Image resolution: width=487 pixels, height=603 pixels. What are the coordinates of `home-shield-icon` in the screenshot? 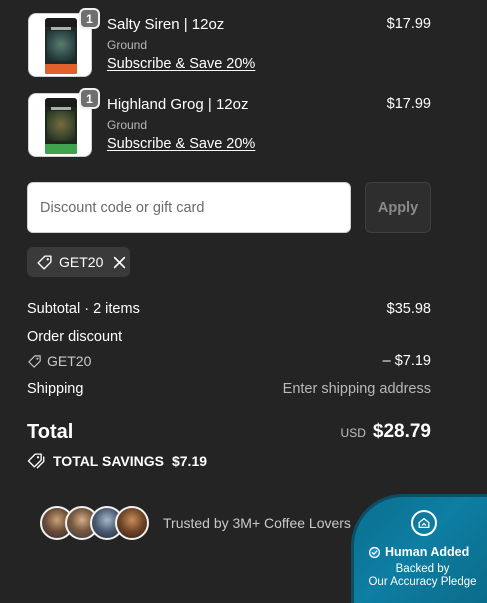 It's located at (424, 523).